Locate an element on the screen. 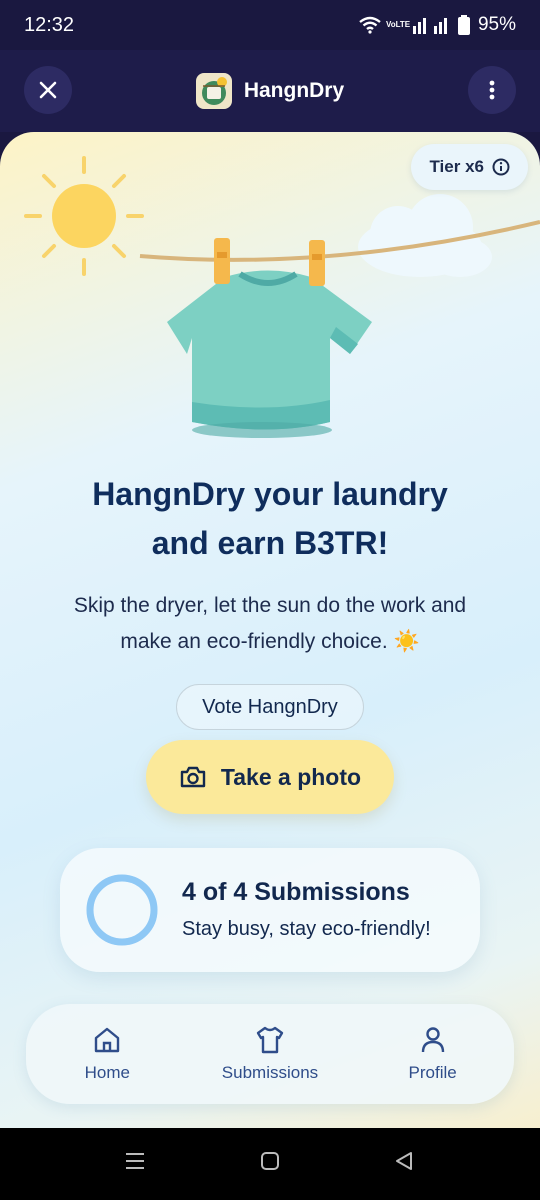 Image resolution: width=540 pixels, height=1200 pixels. app-header: HangnDry is located at coordinates (270, 91).